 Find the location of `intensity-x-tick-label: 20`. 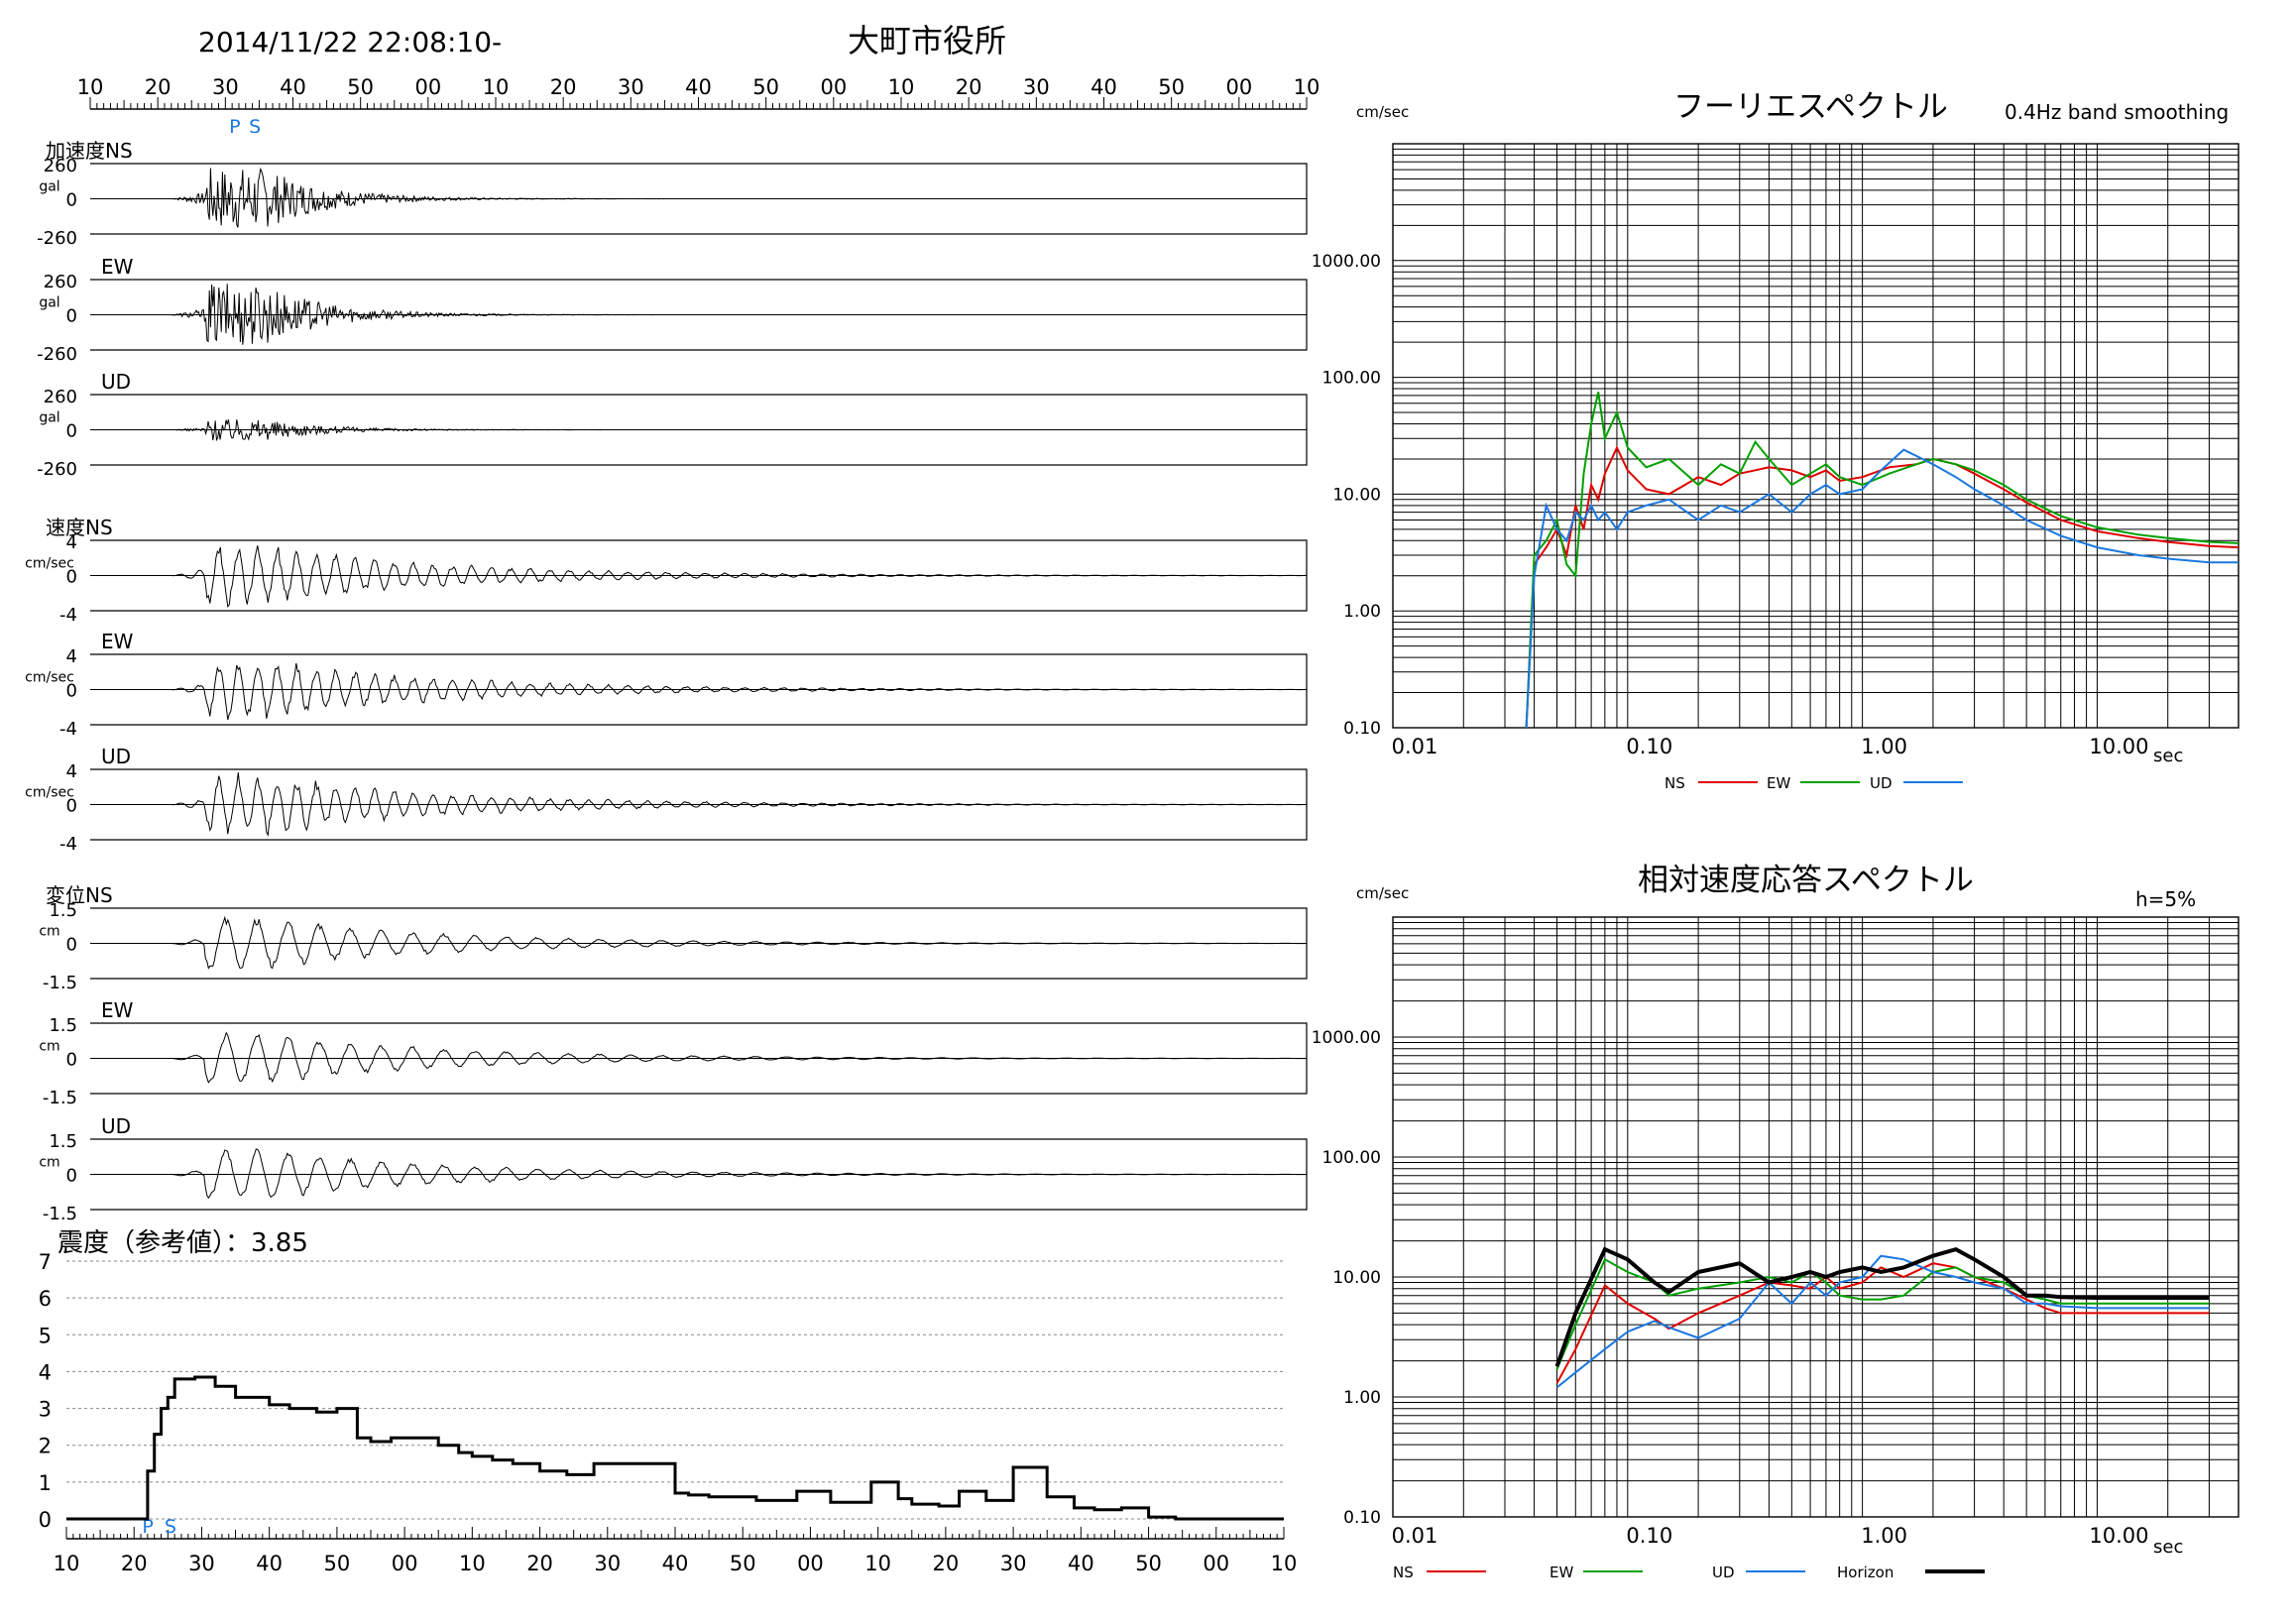

intensity-x-tick-label: 20 is located at coordinates (947, 1563).